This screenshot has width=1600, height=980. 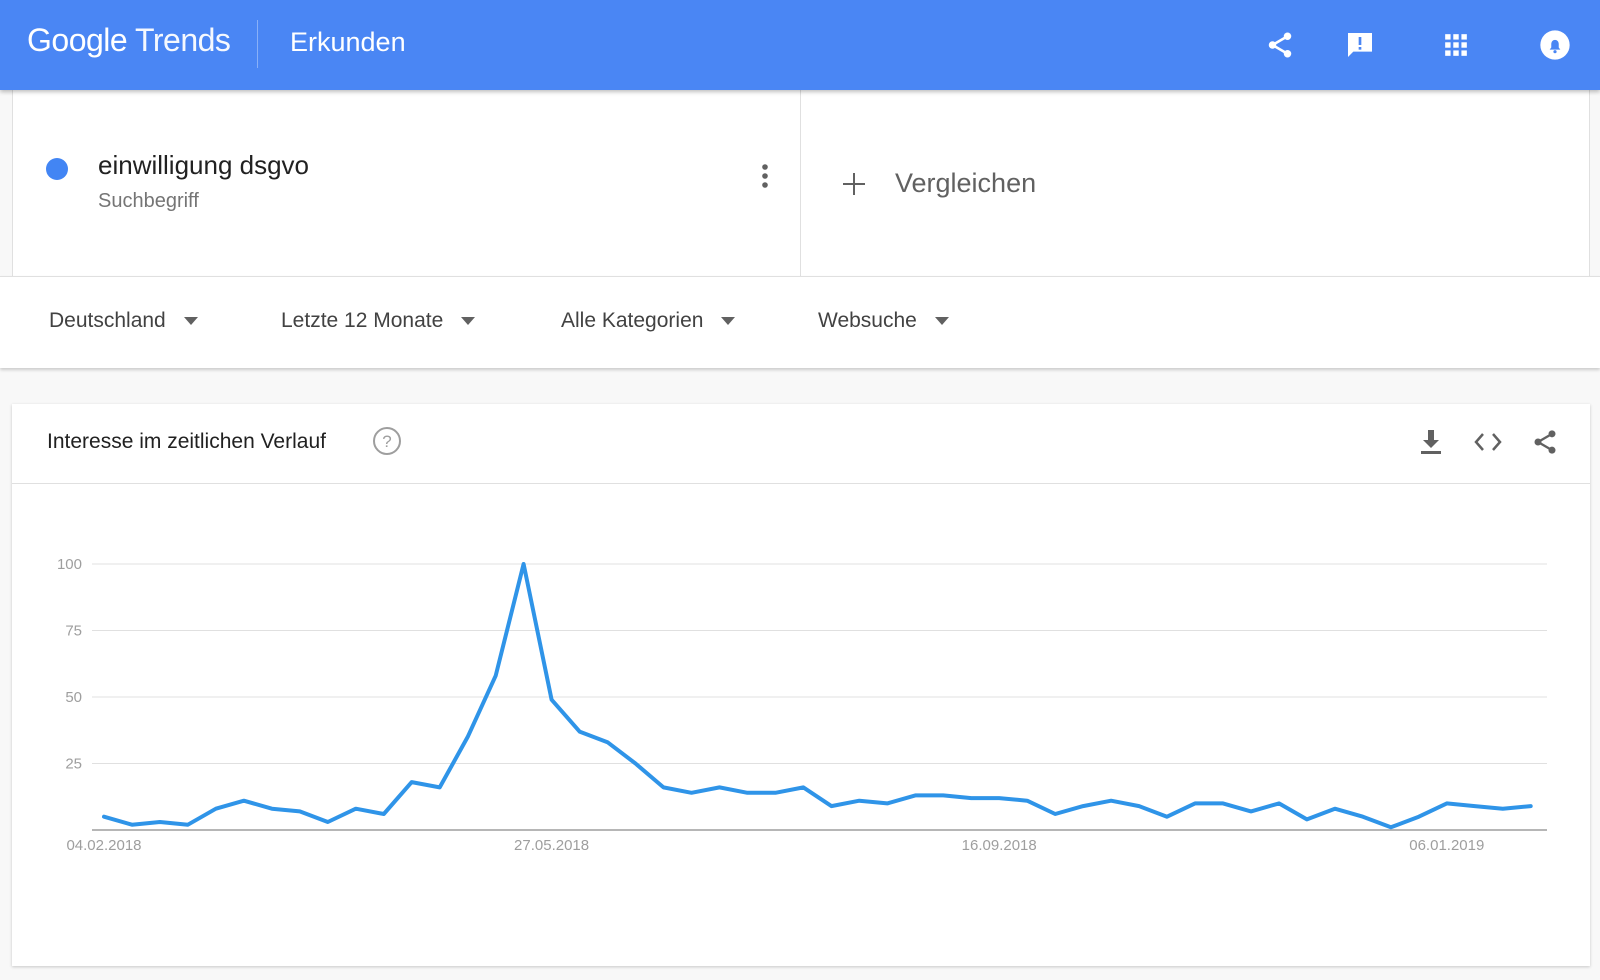 What do you see at coordinates (348, 42) in the screenshot?
I see `page-title: Erkunden` at bounding box center [348, 42].